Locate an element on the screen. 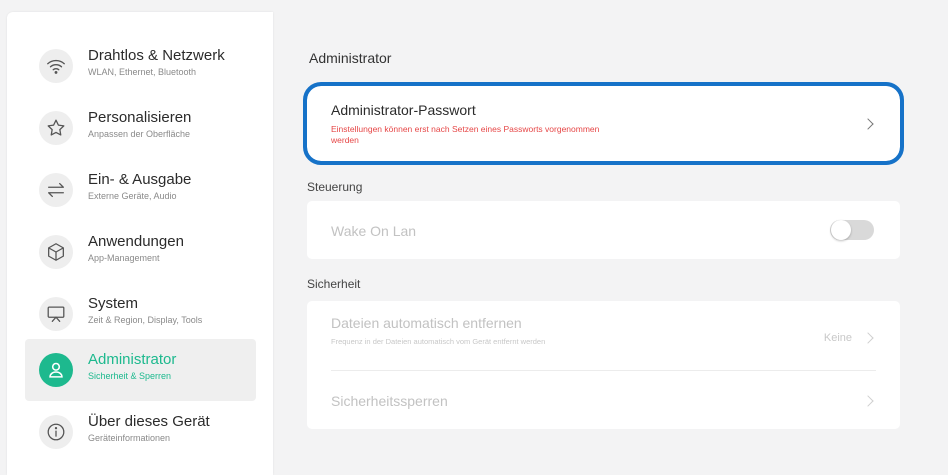 The image size is (948, 475). sidebar-item-input-output: Ein- & Ausgabe Externe Geräte, Audio is located at coordinates (140, 190).